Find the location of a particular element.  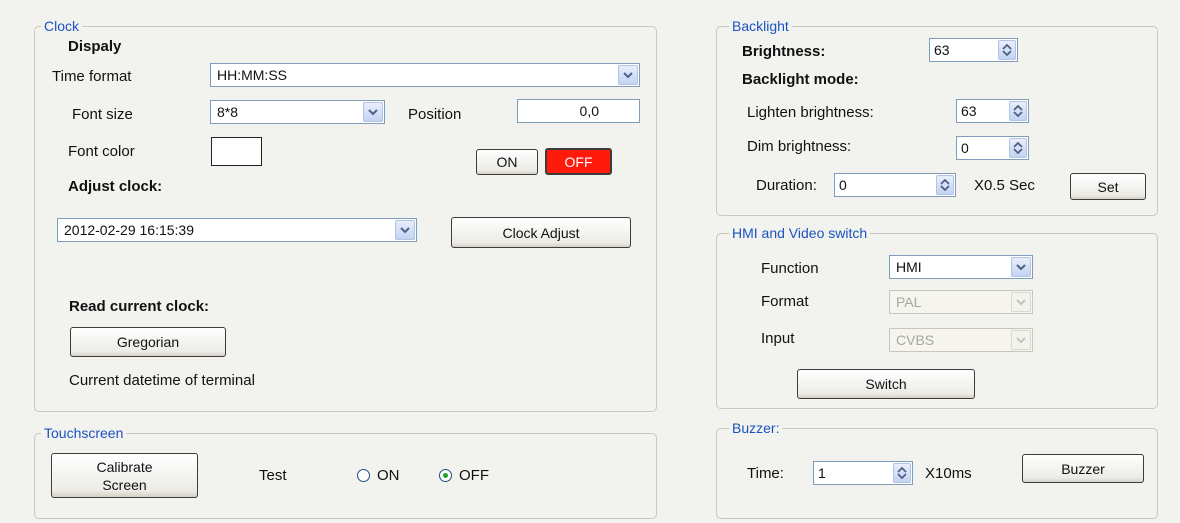

buzzer-button: Buzzer is located at coordinates (1083, 468).